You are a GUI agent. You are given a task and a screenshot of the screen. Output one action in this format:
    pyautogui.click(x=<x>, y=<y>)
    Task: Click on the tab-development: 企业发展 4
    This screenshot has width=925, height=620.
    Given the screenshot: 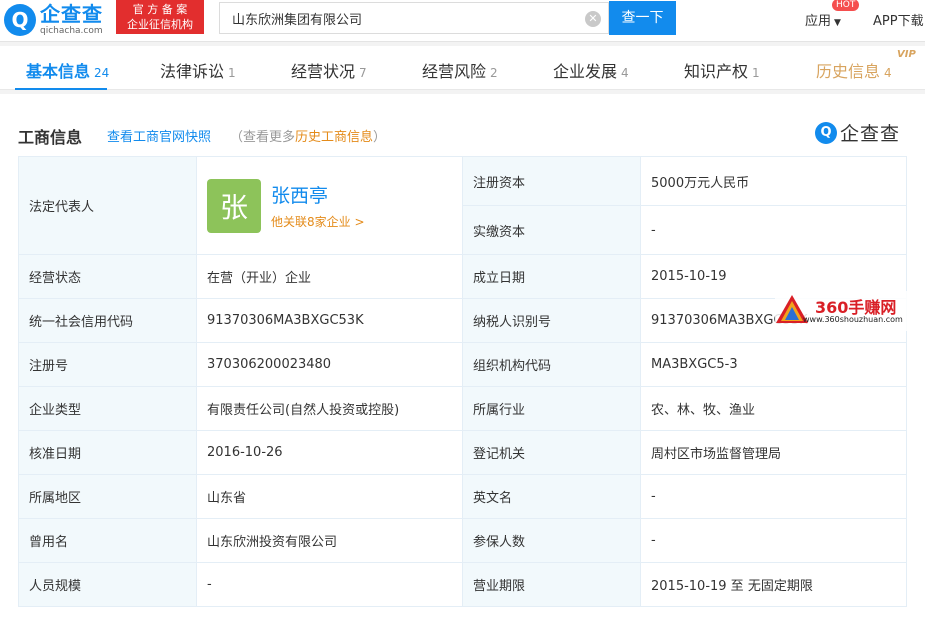 What is the action you would take?
    pyautogui.click(x=591, y=70)
    